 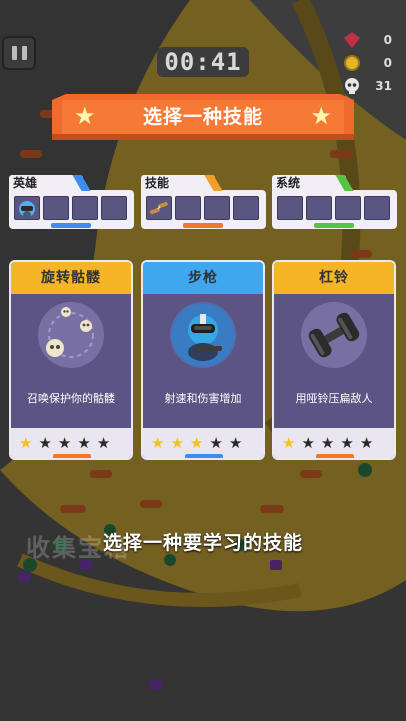 I want to click on card-title: 步枪, so click(x=203, y=278).